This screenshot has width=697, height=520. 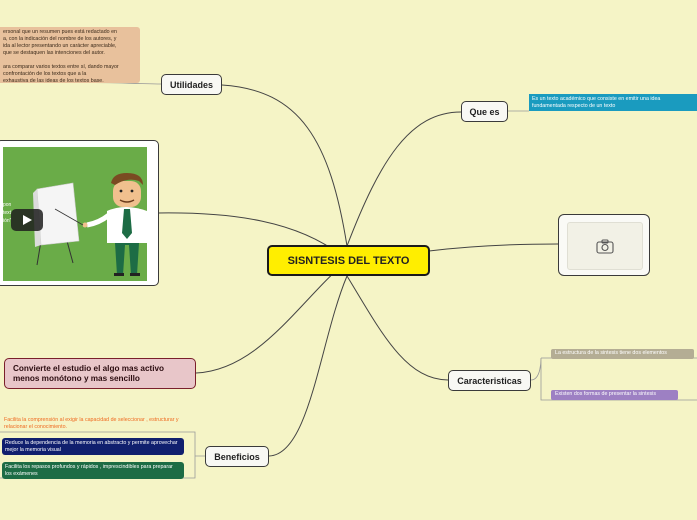 I want to click on play-icon, so click(x=27, y=220).